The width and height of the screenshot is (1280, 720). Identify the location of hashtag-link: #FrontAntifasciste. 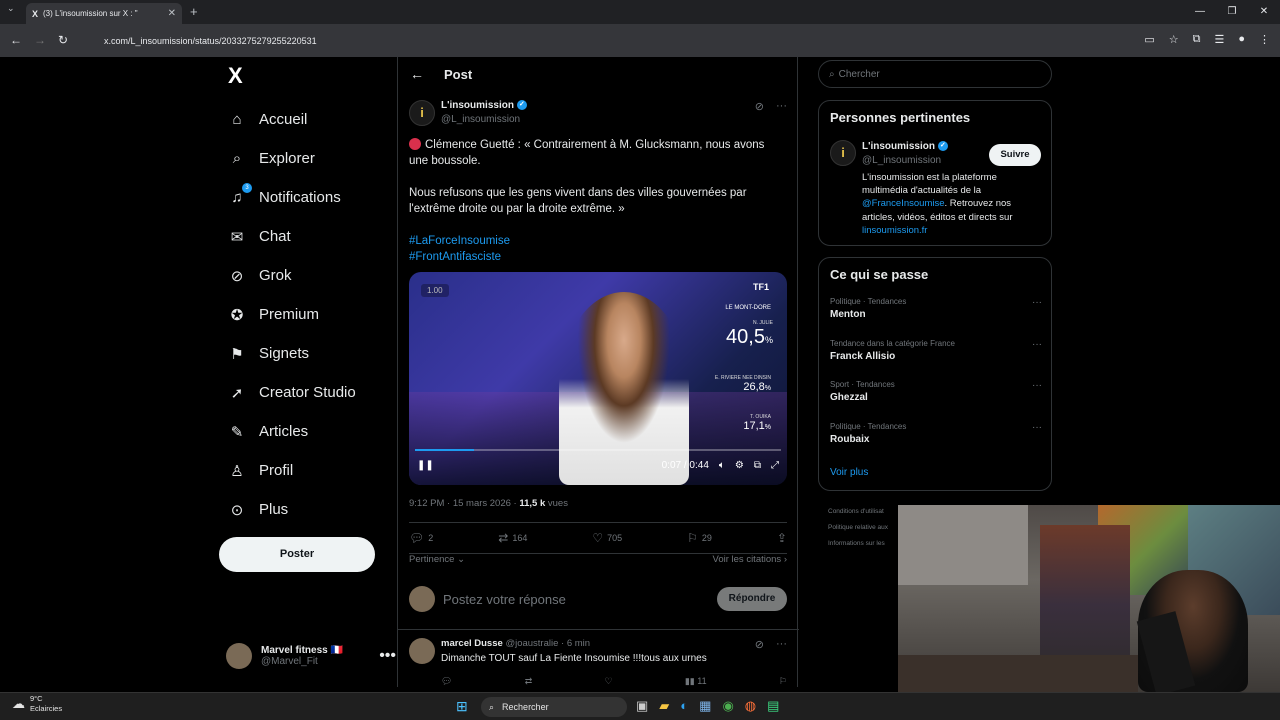
(594, 257).